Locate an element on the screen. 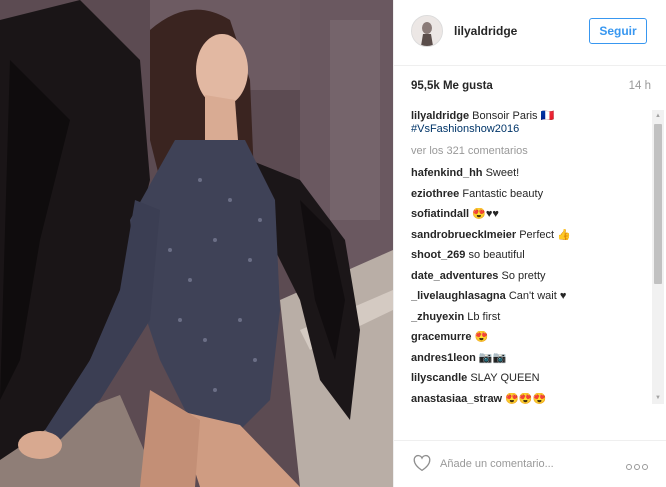 The image size is (666, 487). comment-text: So pretty is located at coordinates (523, 275).